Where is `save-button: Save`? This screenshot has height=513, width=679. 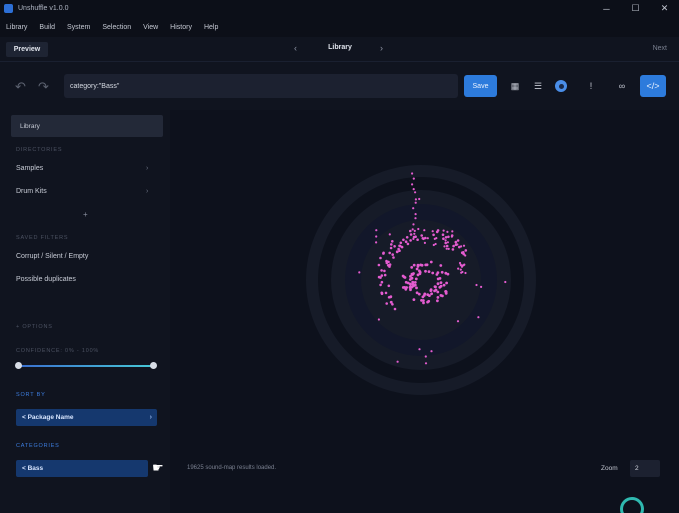
save-button: Save is located at coordinates (480, 86).